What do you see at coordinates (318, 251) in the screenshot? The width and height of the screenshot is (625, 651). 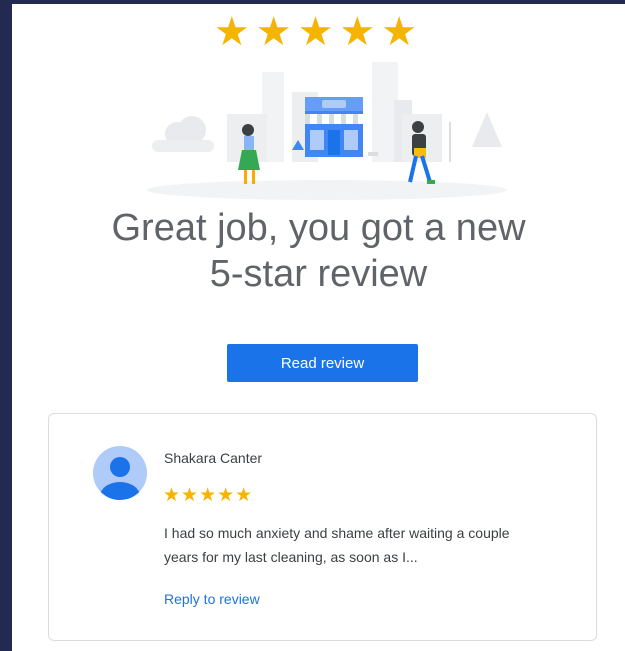 I see `page-title: Great job, you got a new 5-star review` at bounding box center [318, 251].